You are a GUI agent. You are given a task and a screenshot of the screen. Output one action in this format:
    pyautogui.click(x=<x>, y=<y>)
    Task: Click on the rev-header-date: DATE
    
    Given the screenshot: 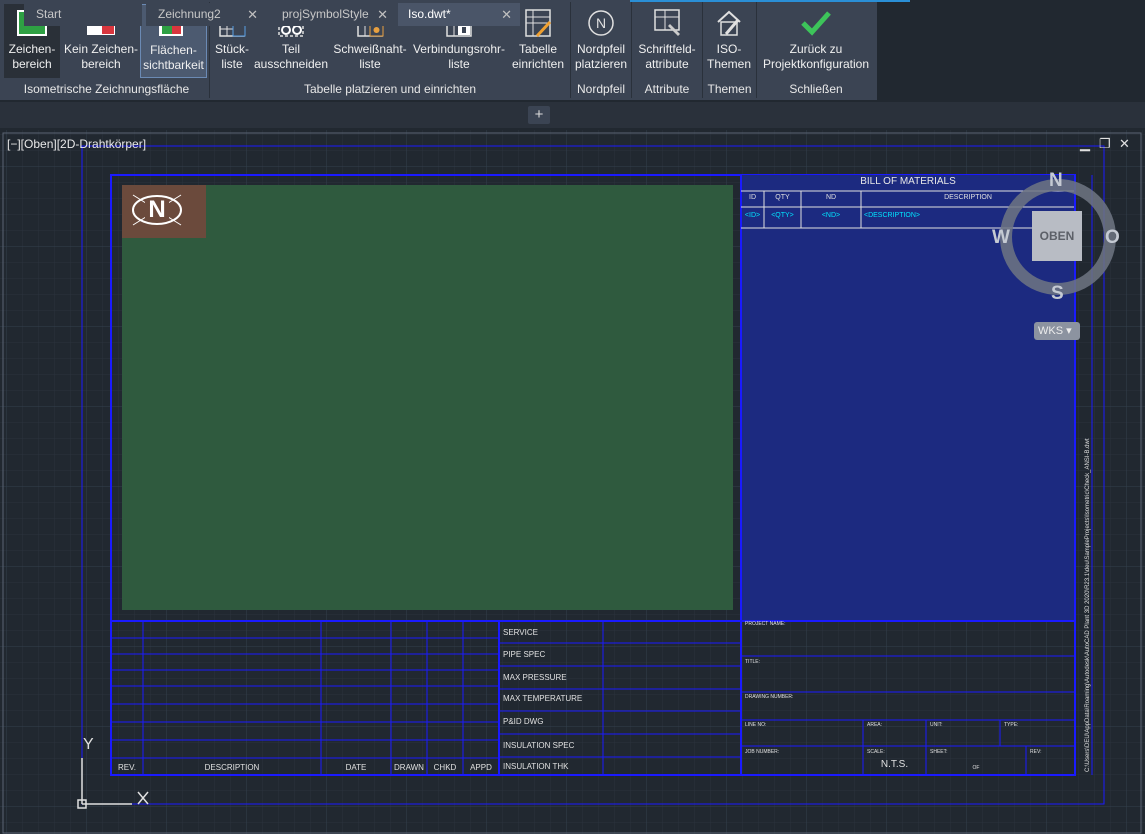 What is the action you would take?
    pyautogui.click(x=356, y=767)
    